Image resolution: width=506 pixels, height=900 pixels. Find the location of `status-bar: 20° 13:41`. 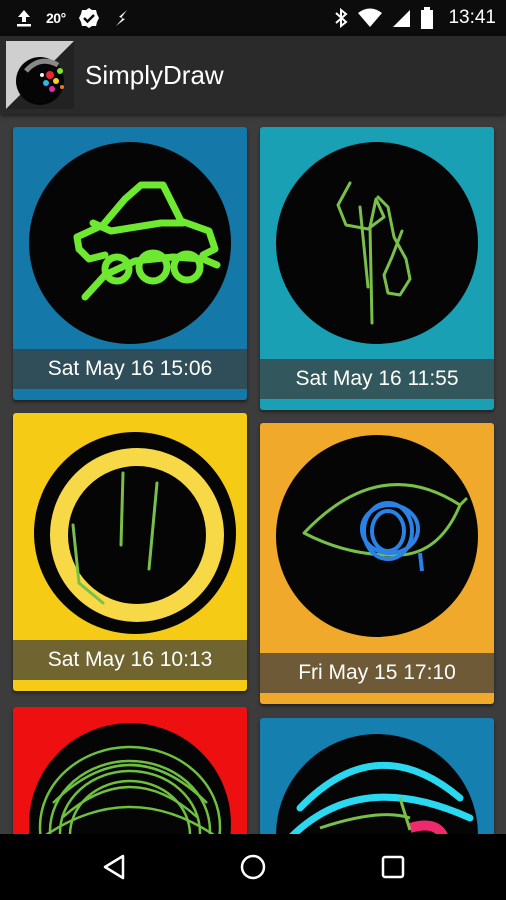

status-bar: 20° 13:41 is located at coordinates (253, 18).